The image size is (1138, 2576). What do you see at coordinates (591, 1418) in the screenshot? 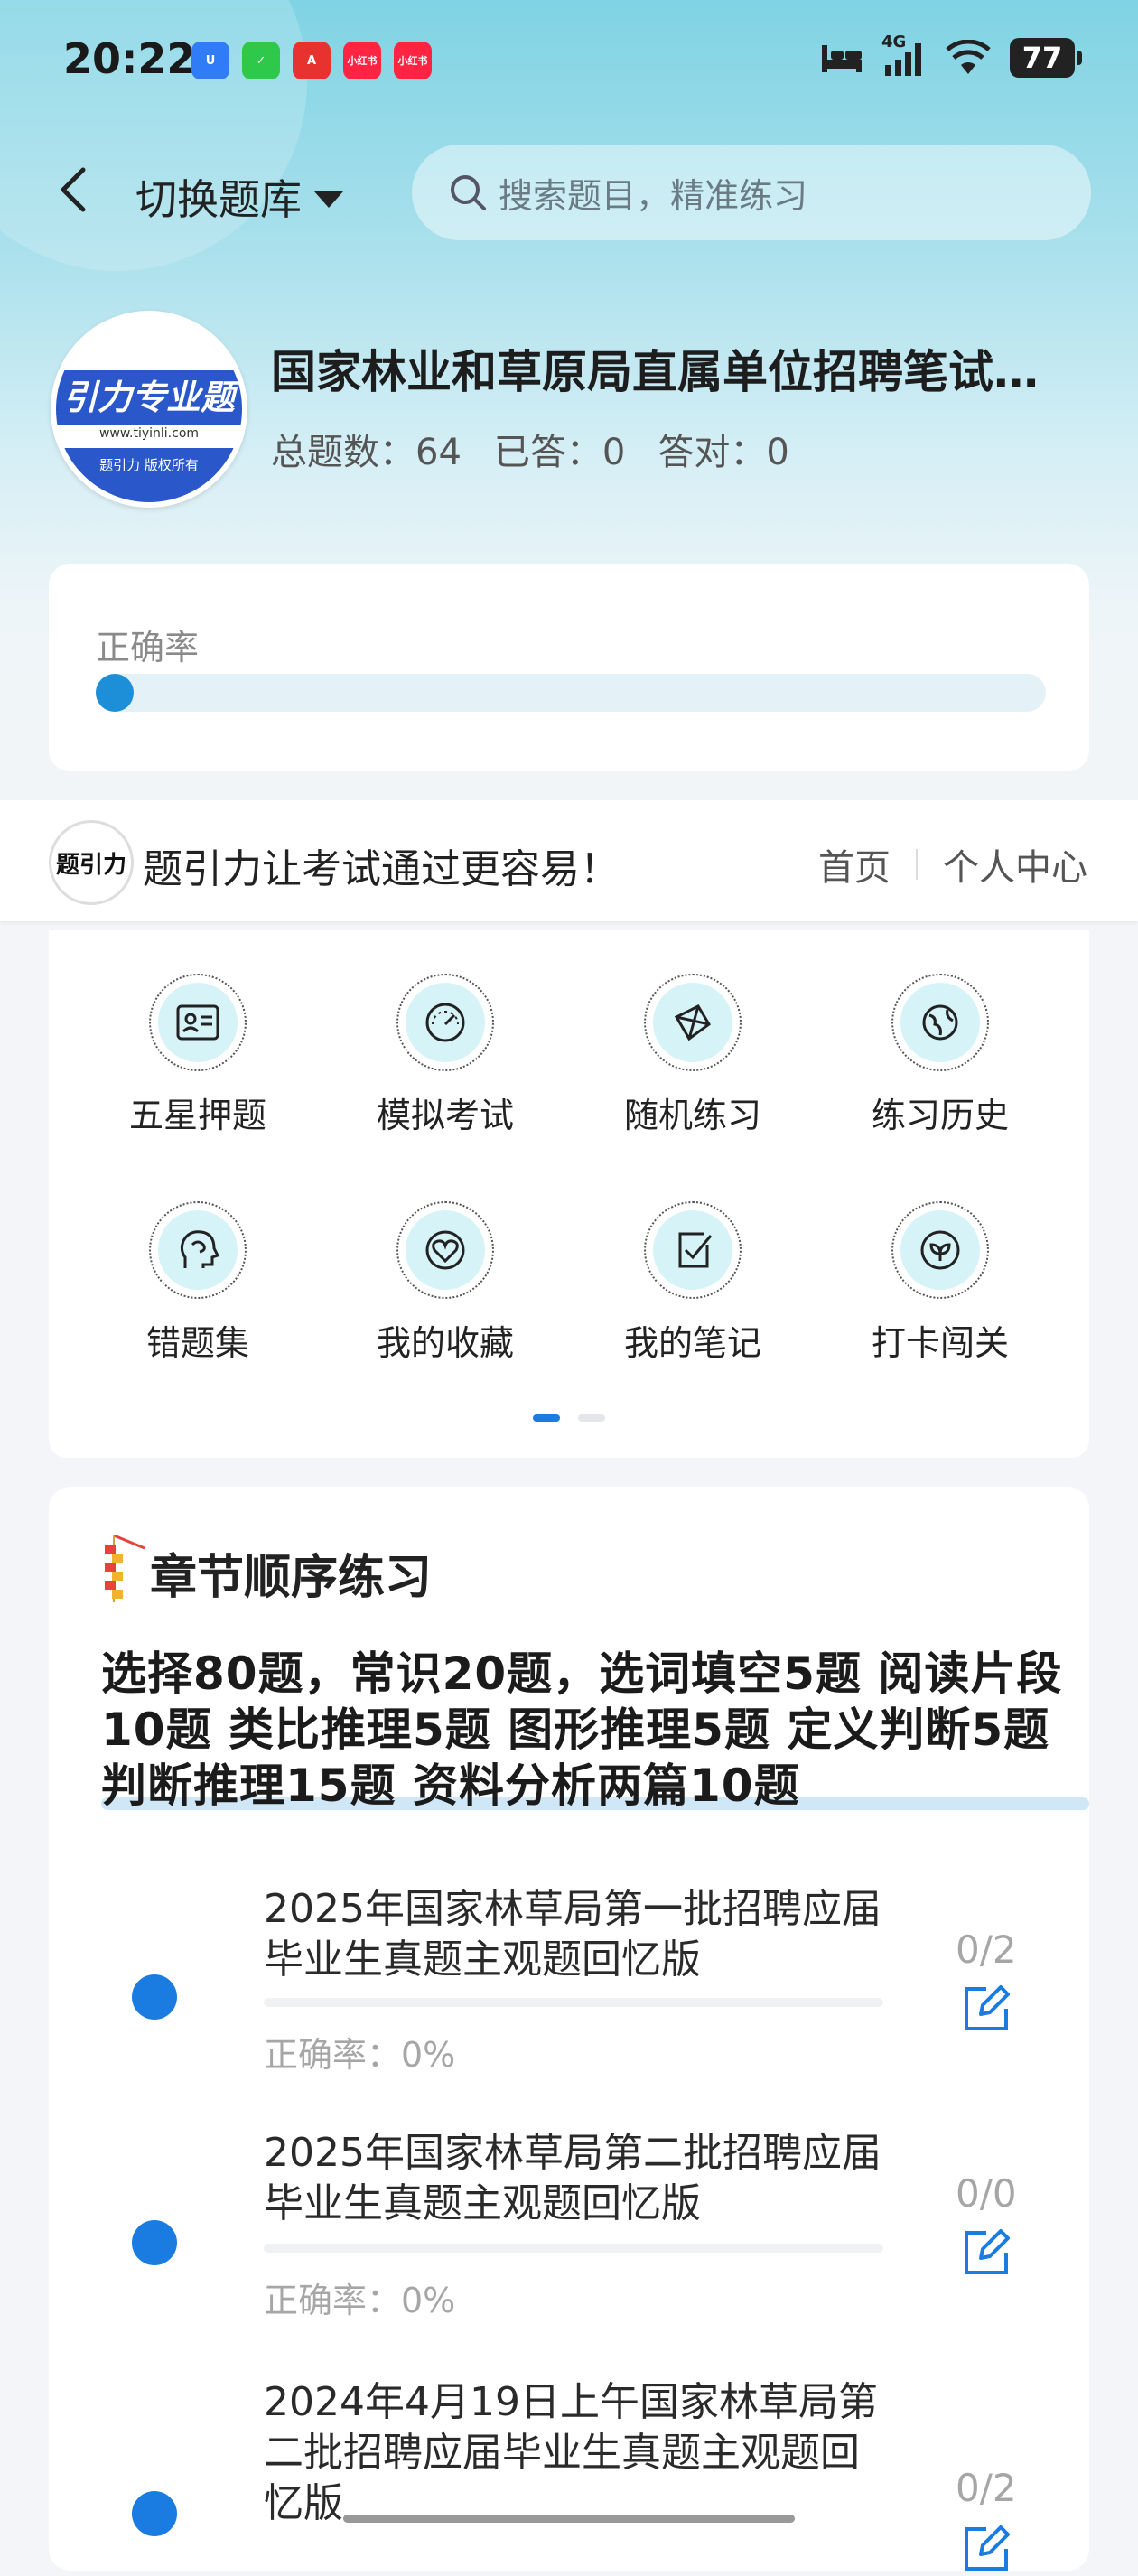
I see `pager-dot` at bounding box center [591, 1418].